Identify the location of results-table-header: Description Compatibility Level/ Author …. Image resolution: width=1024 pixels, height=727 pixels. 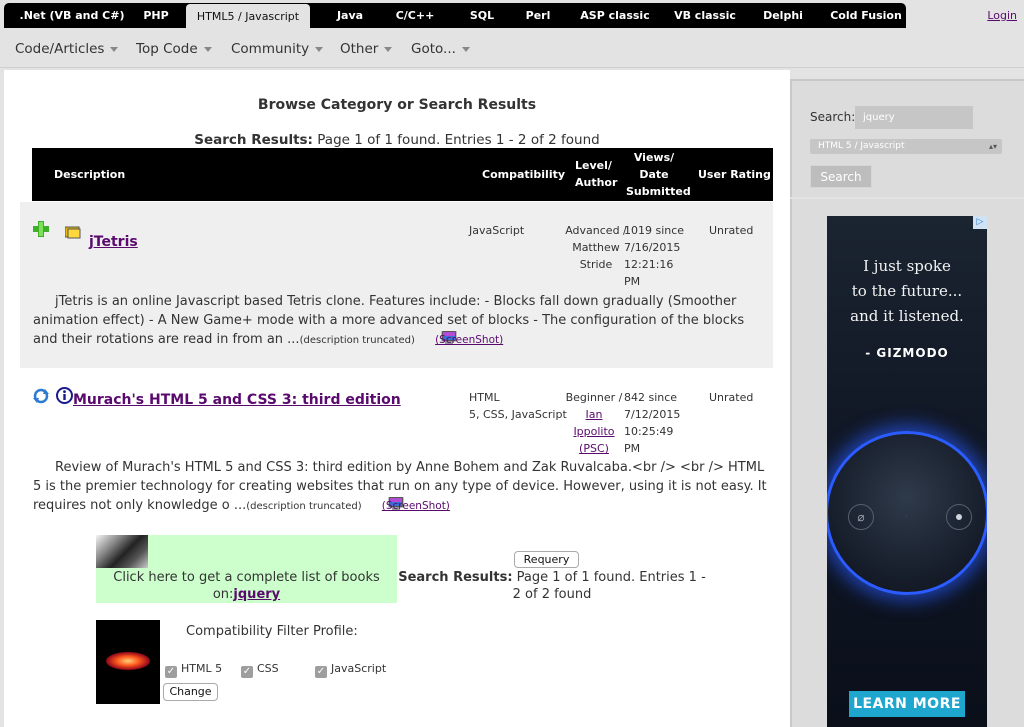
(402, 174).